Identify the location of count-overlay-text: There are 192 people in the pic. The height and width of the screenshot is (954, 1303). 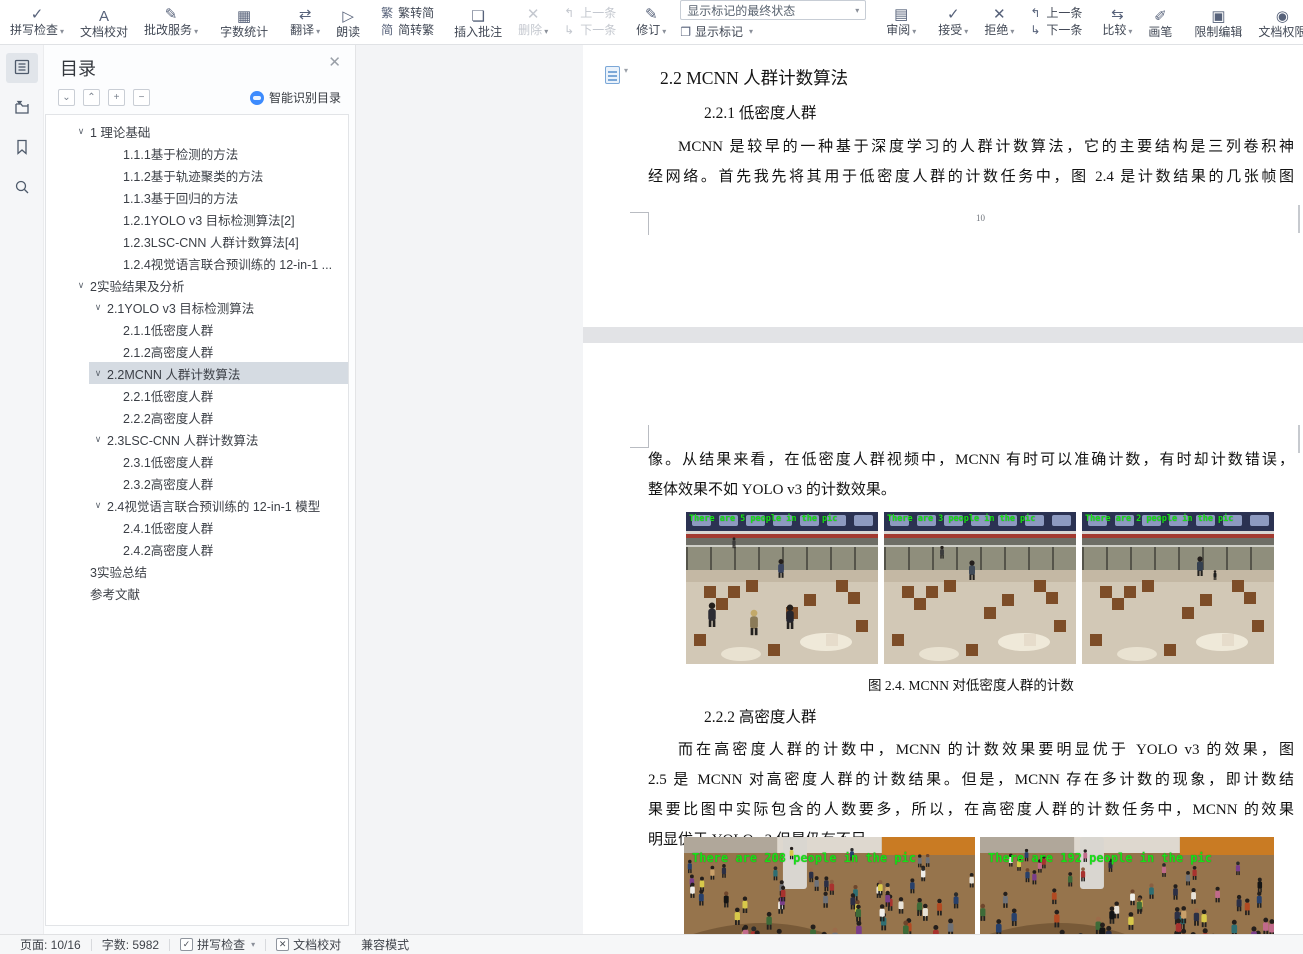
(1100, 858).